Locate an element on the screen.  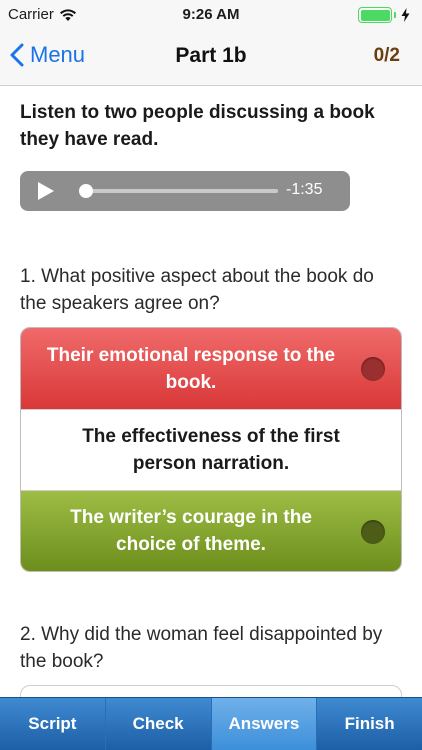
play-icon is located at coordinates (46, 191).